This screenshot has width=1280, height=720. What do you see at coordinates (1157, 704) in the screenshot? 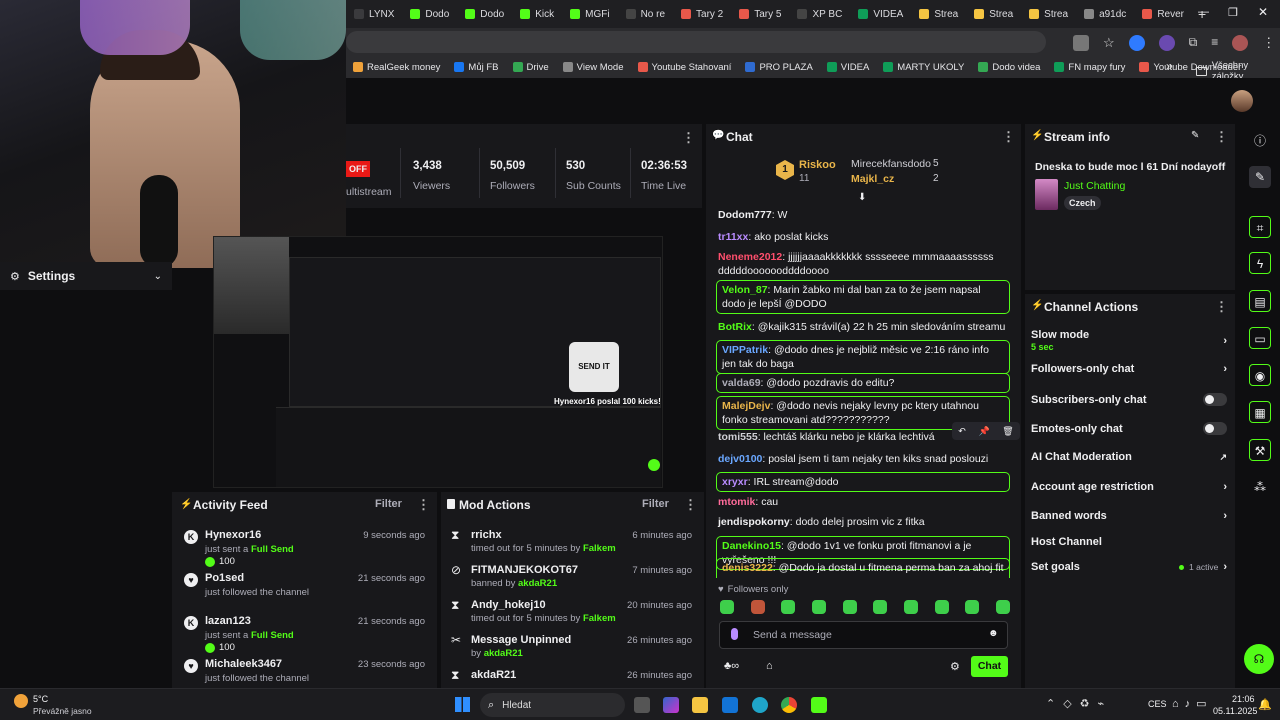
I see `language-indicator: CES` at bounding box center [1157, 704].